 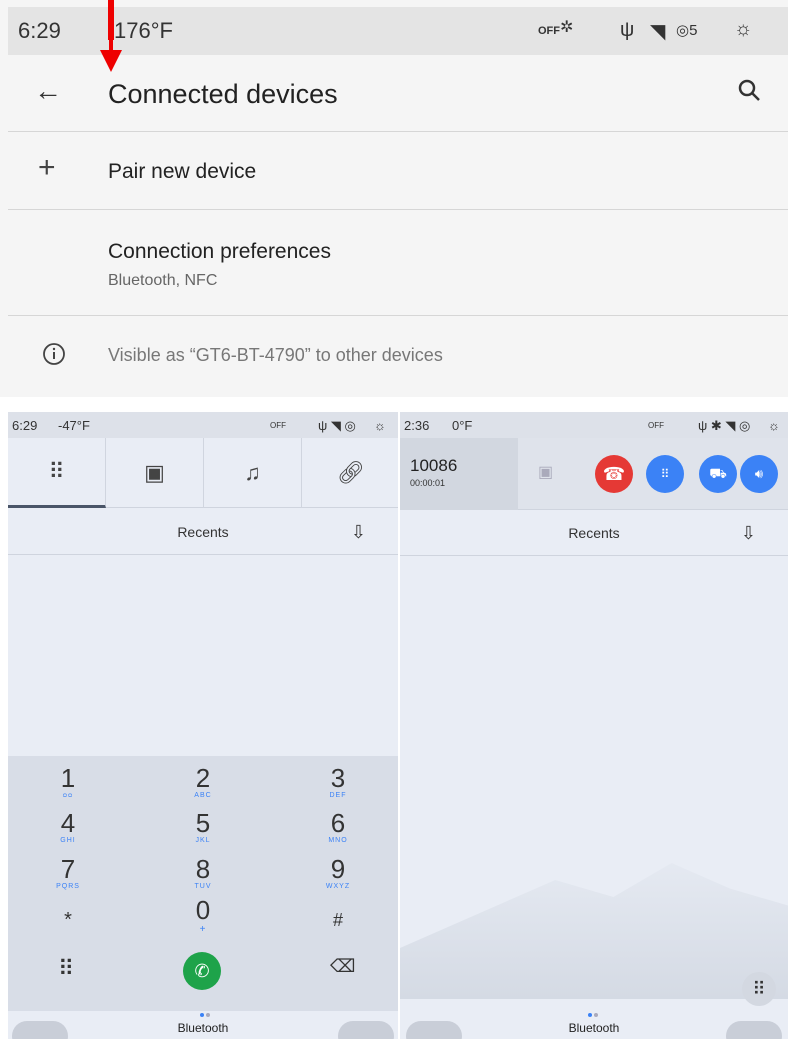 I want to click on key-hash: #, so click(x=338, y=920).